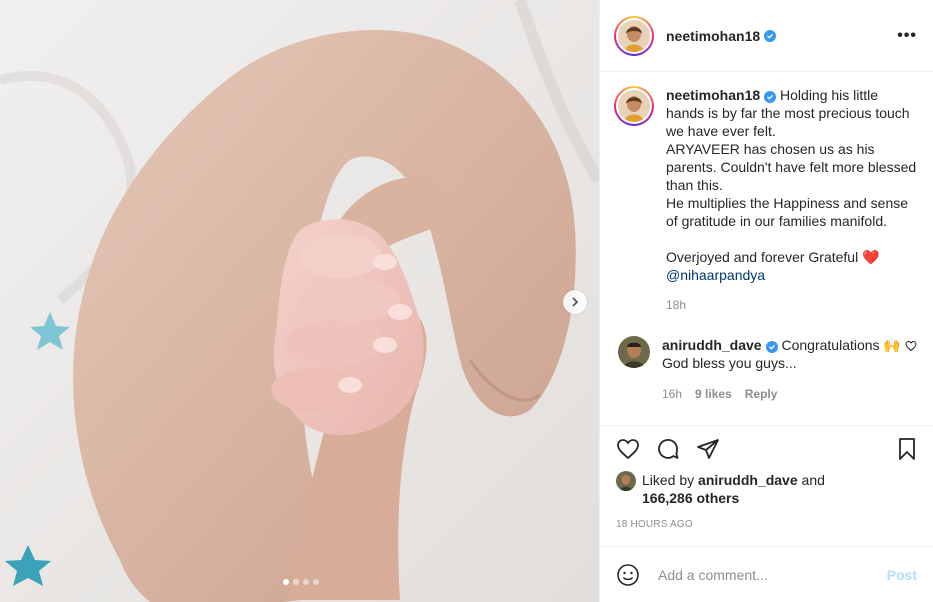  What do you see at coordinates (766, 524) in the screenshot?
I see `post-timestamp: 18 HOURS AGO` at bounding box center [766, 524].